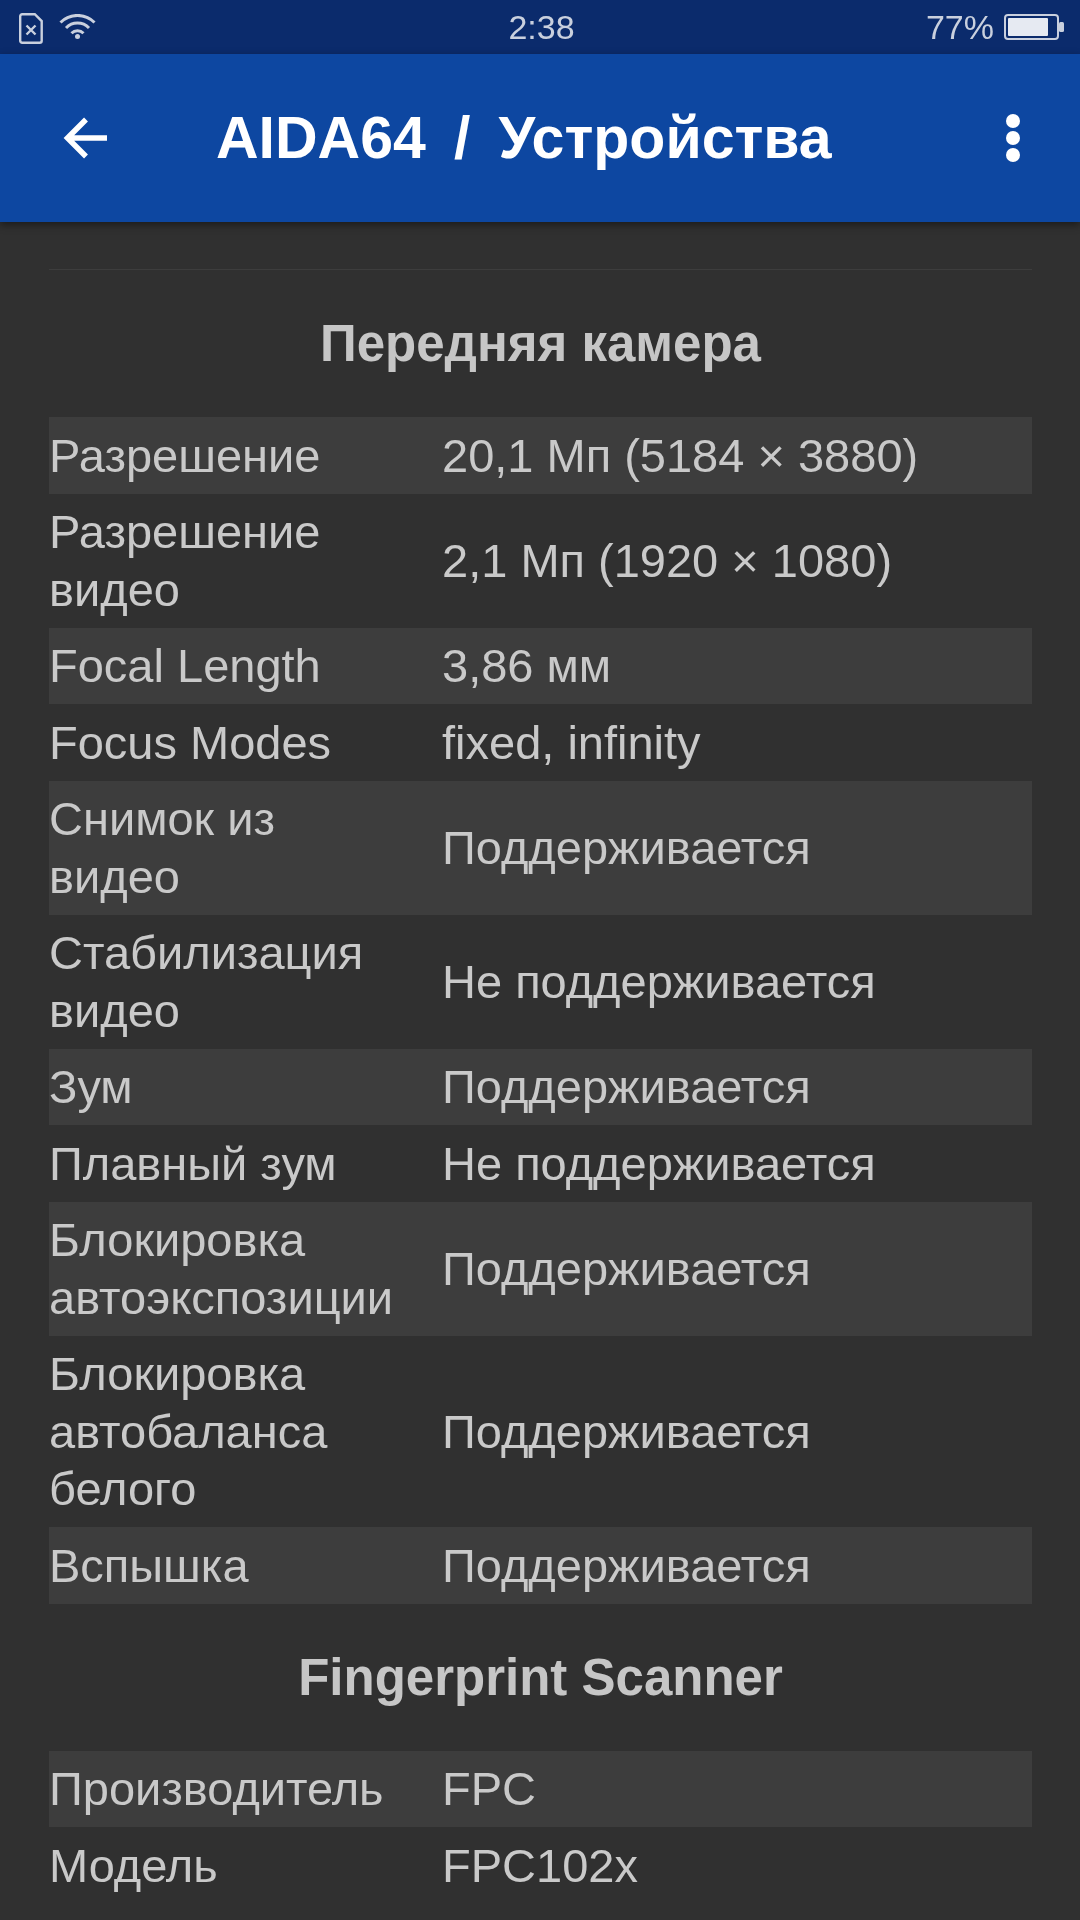 The width and height of the screenshot is (1080, 1920). I want to click on wifi-icon, so click(77, 26).